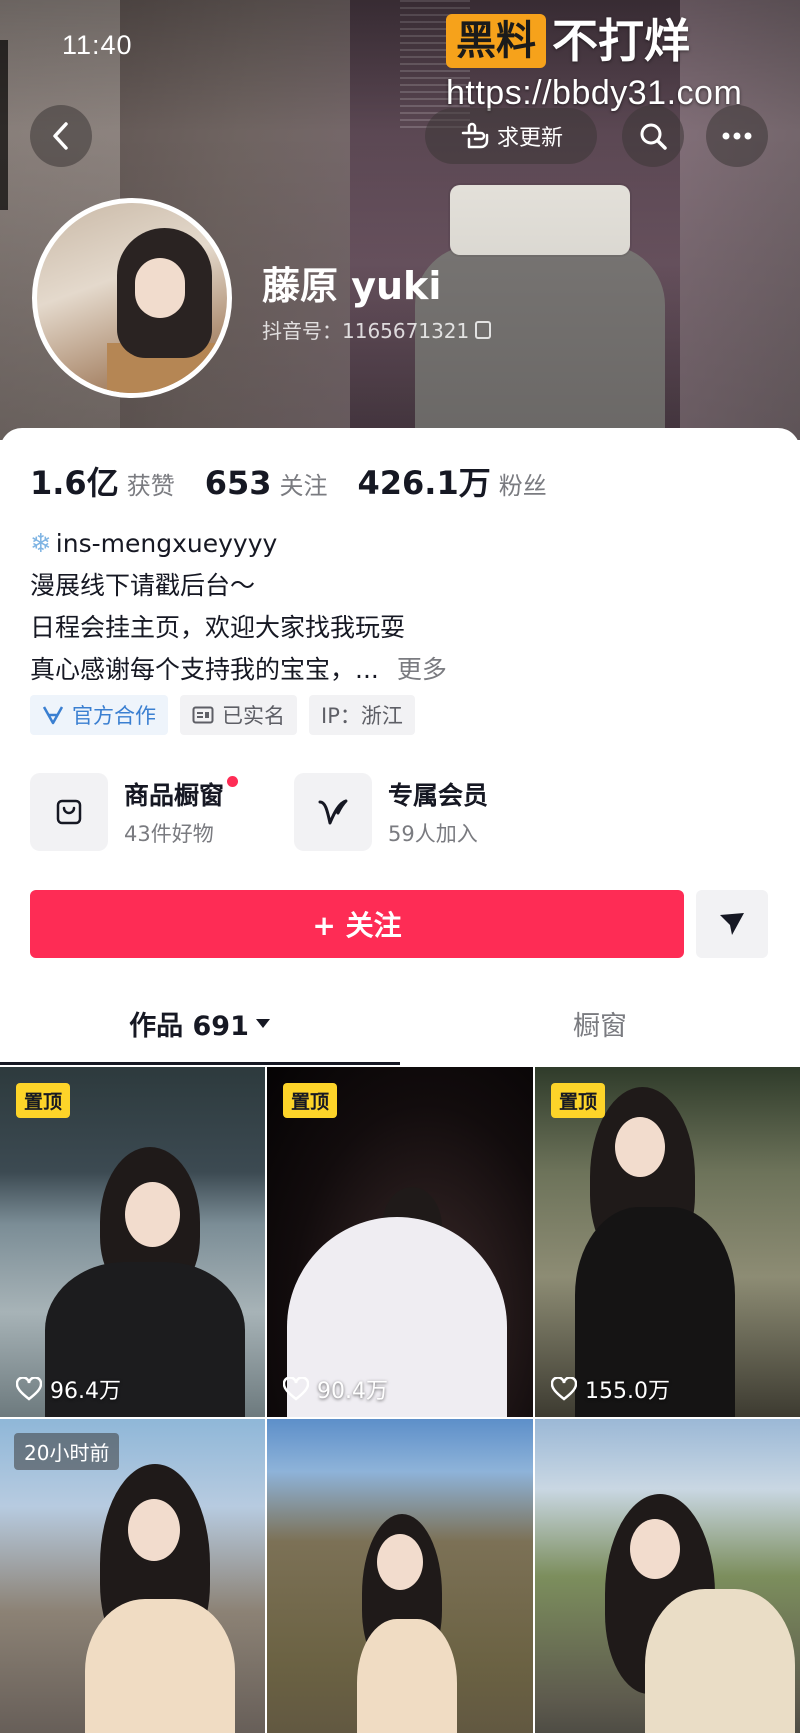 The height and width of the screenshot is (1733, 800). Describe the element at coordinates (400, 1242) in the screenshot. I see `video-thumbnail: 置顶 90.4万` at that location.